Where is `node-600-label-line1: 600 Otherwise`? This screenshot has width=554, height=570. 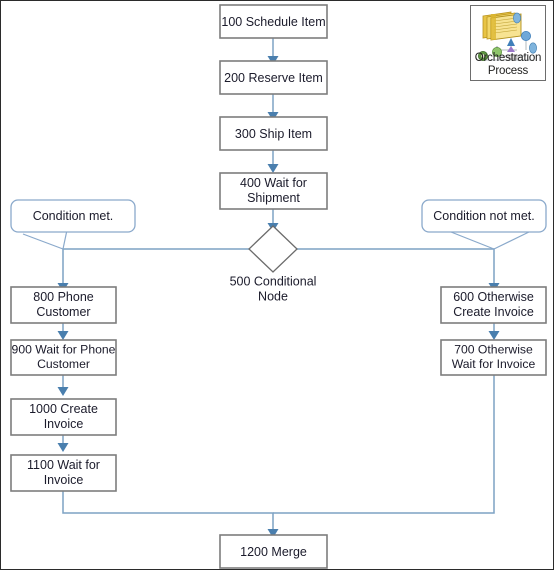 node-600-label-line1: 600 Otherwise is located at coordinates (493, 297).